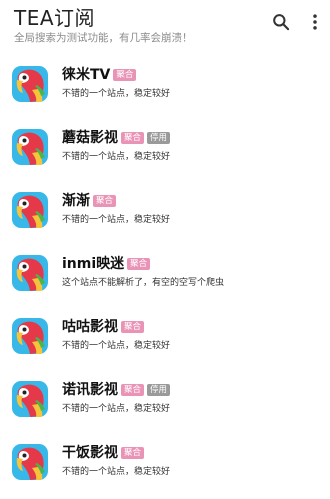 Image resolution: width=330 pixels, height=499 pixels. I want to click on more-options-button, so click(315, 22).